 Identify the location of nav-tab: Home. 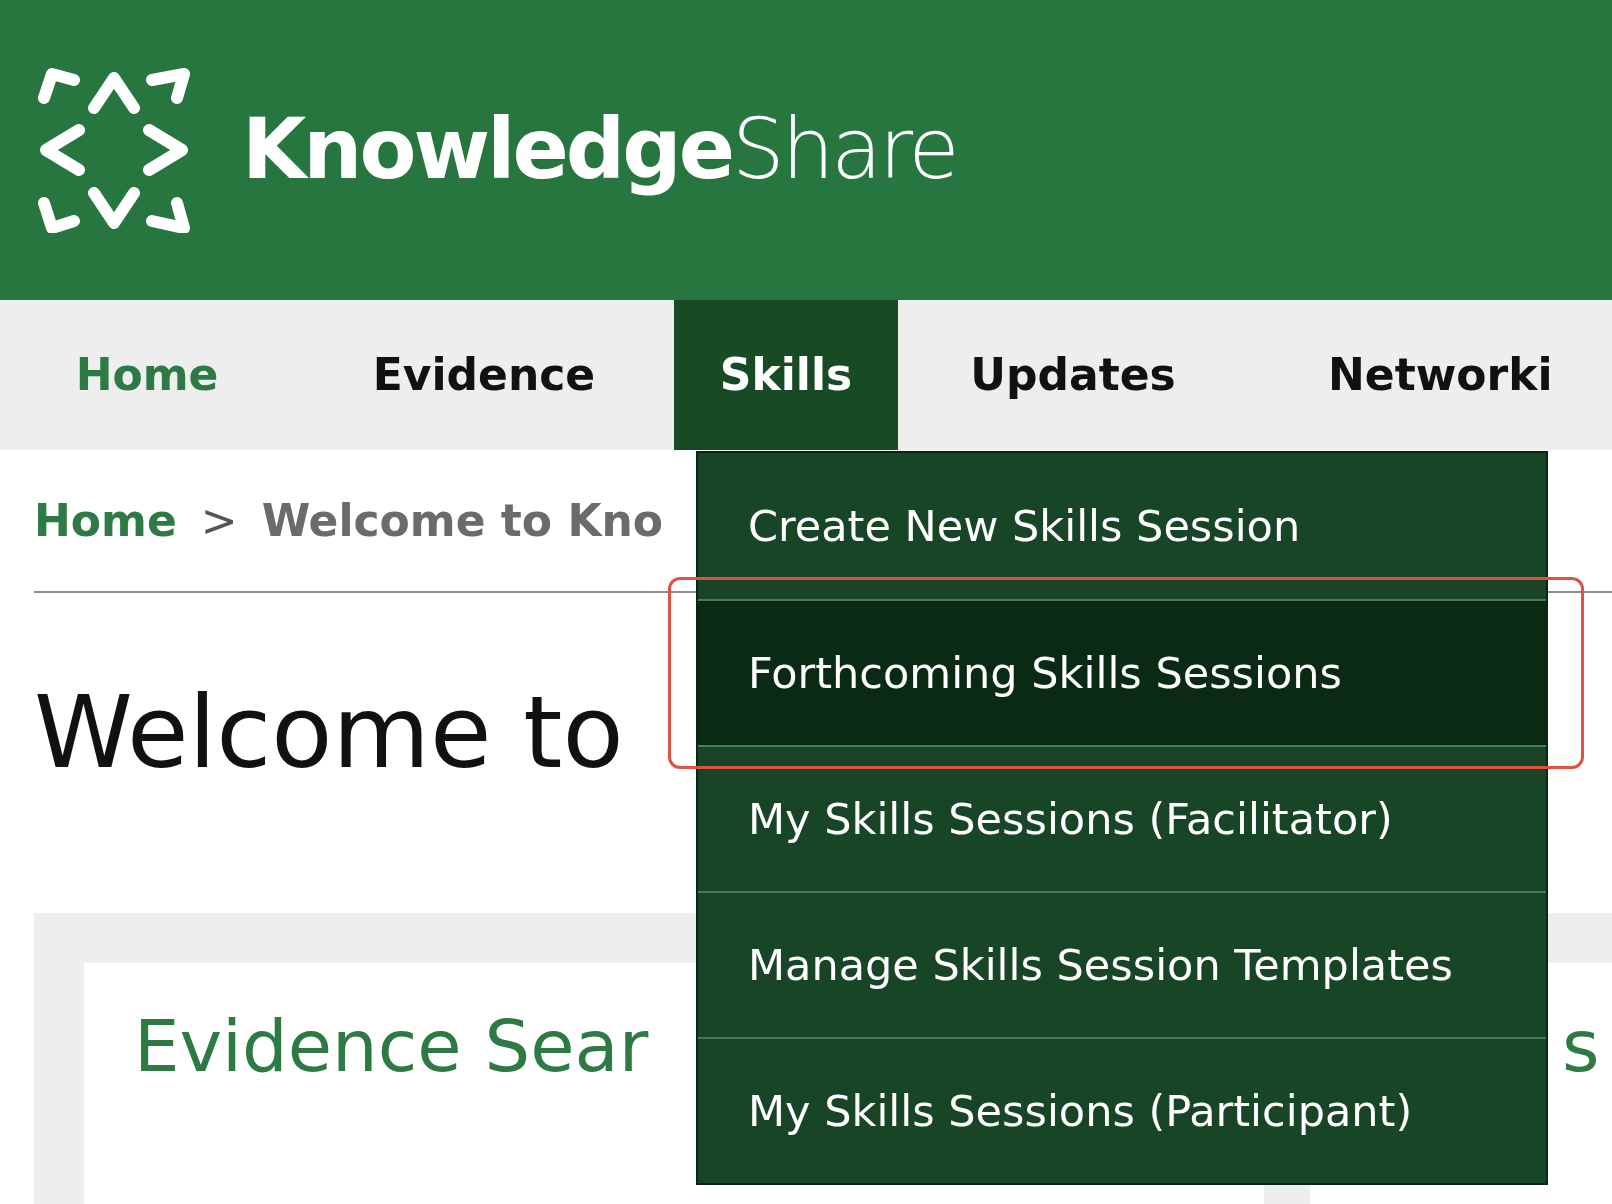
(147, 375).